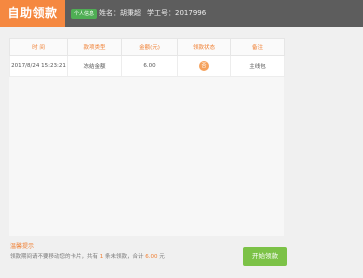 Image resolution: width=363 pixels, height=278 pixels. Describe the element at coordinates (32, 13) in the screenshot. I see `page-title: 自助领款` at that location.